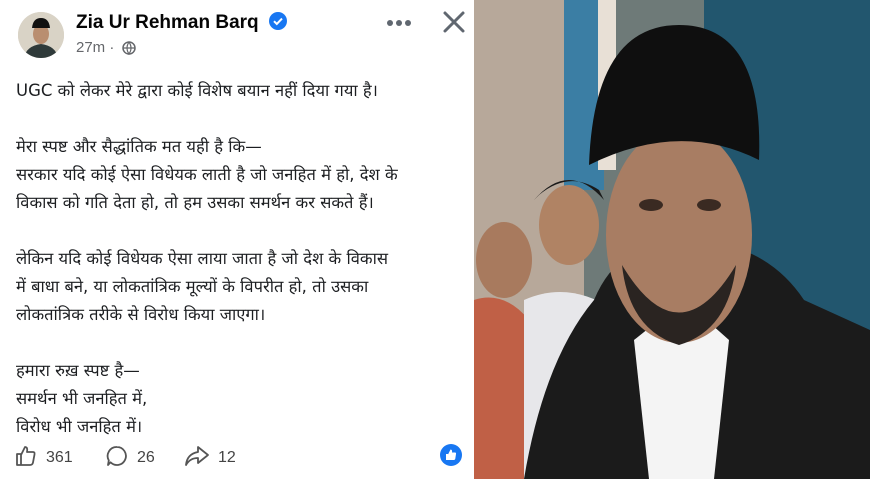 This screenshot has width=870, height=479. What do you see at coordinates (106, 47) in the screenshot?
I see `post-meta: 27m ·` at bounding box center [106, 47].